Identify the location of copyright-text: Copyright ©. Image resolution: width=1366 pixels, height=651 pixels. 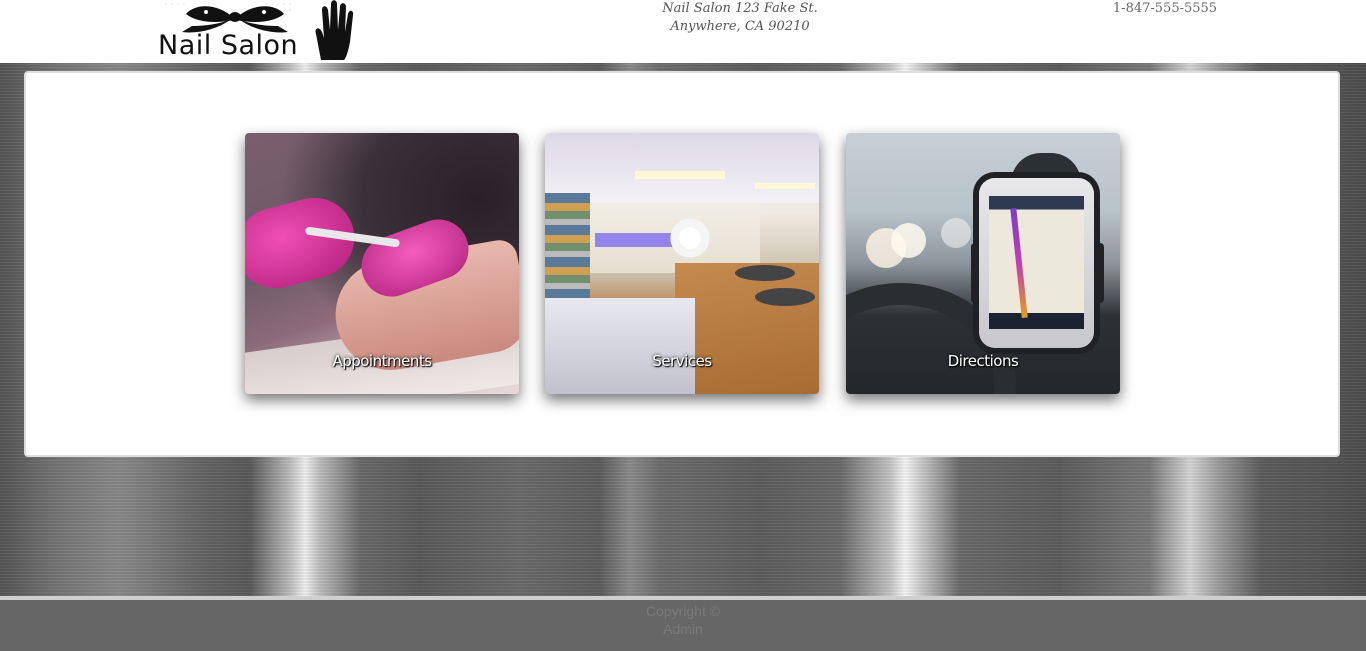
(683, 611).